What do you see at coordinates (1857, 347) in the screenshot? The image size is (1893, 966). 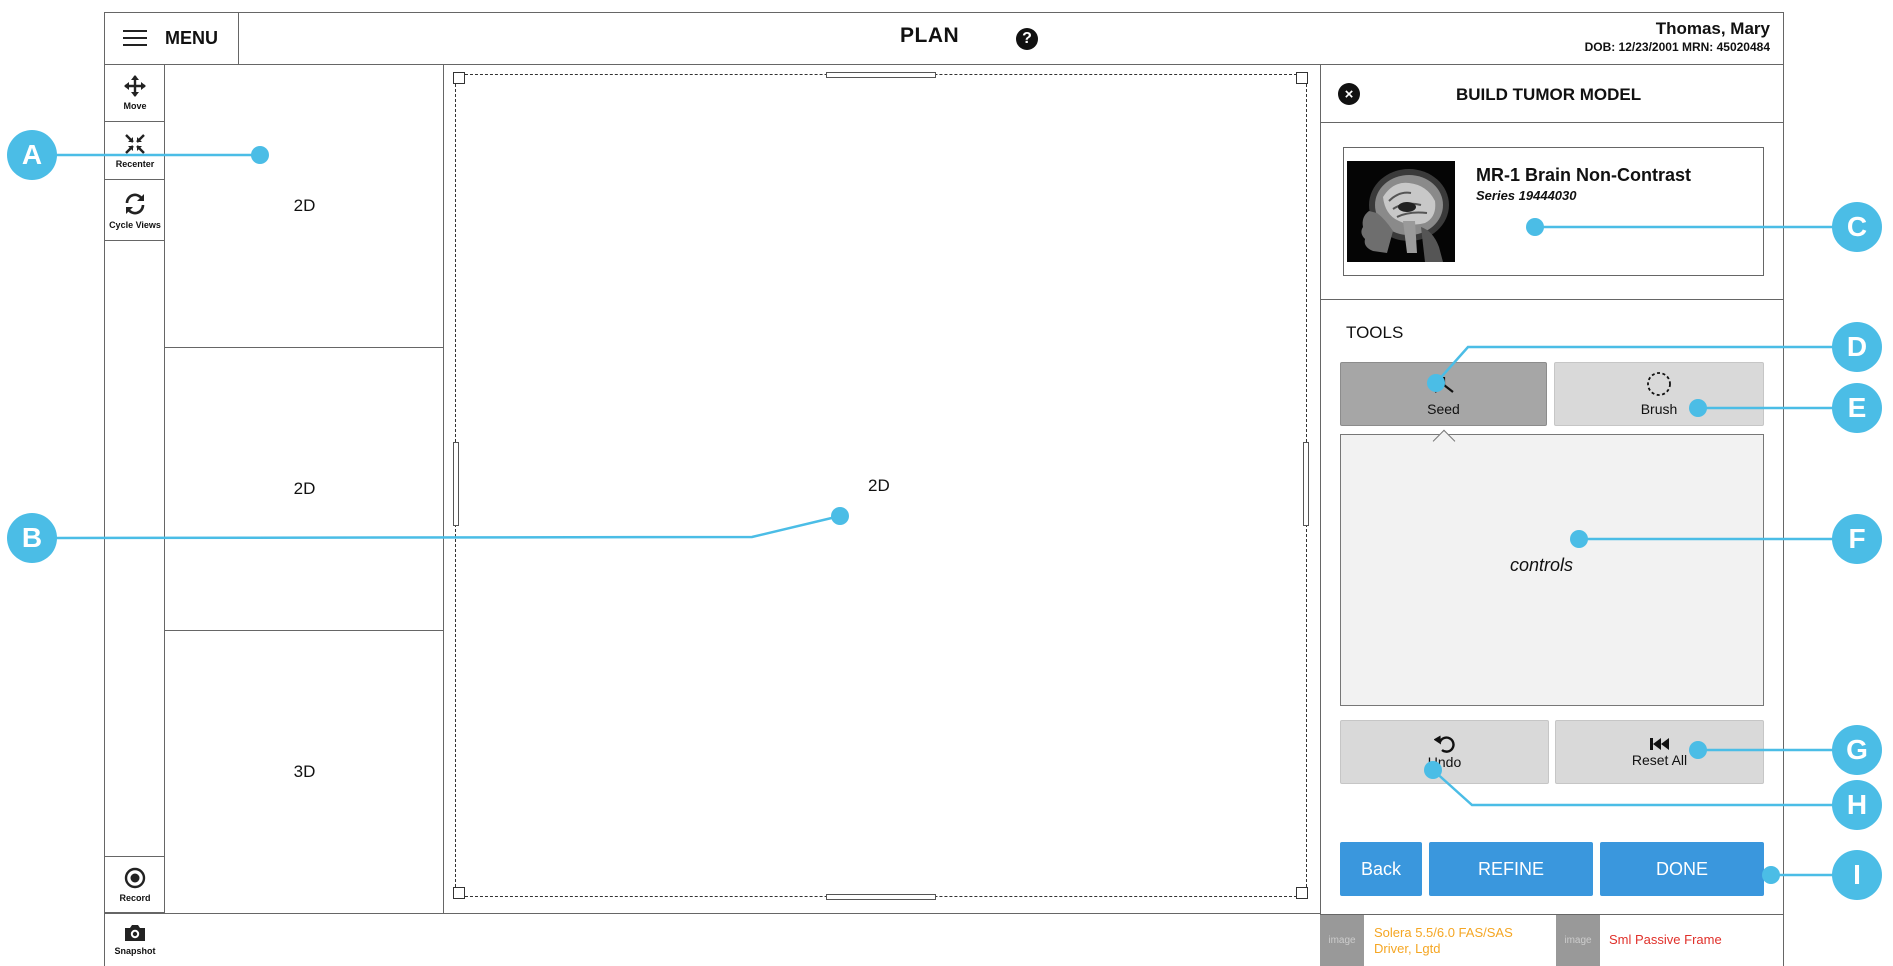 I see `callout-d: D` at bounding box center [1857, 347].